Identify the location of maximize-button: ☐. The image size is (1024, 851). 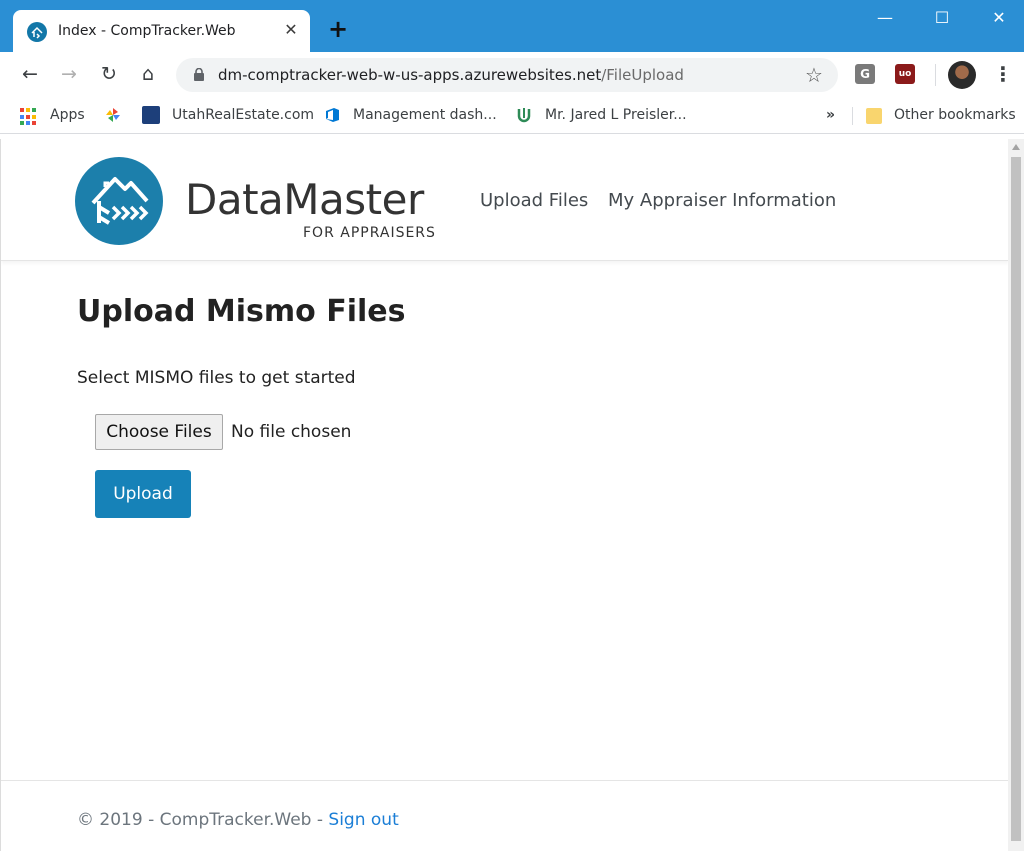
(942, 18).